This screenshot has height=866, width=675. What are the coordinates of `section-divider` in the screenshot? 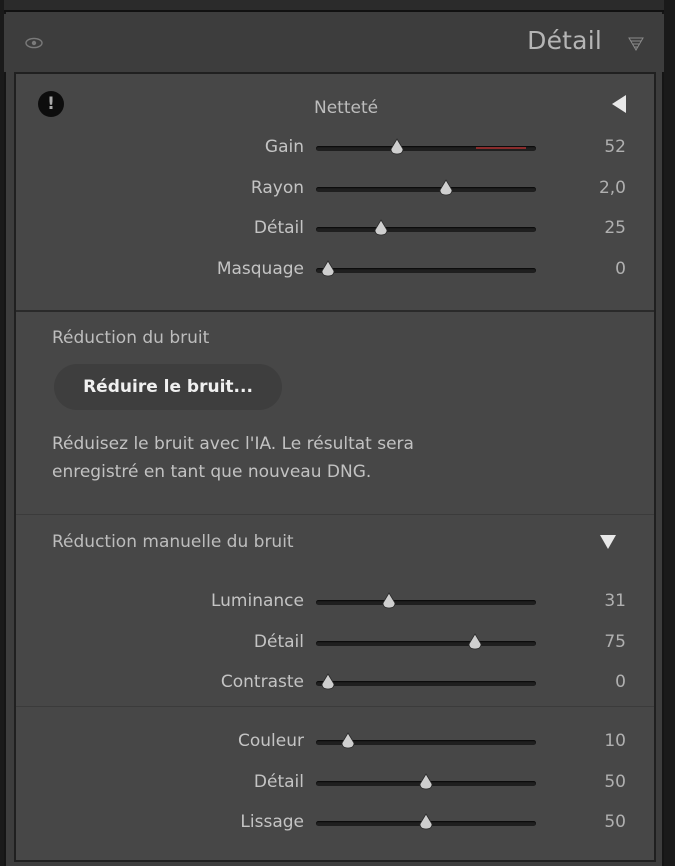 It's located at (335, 311).